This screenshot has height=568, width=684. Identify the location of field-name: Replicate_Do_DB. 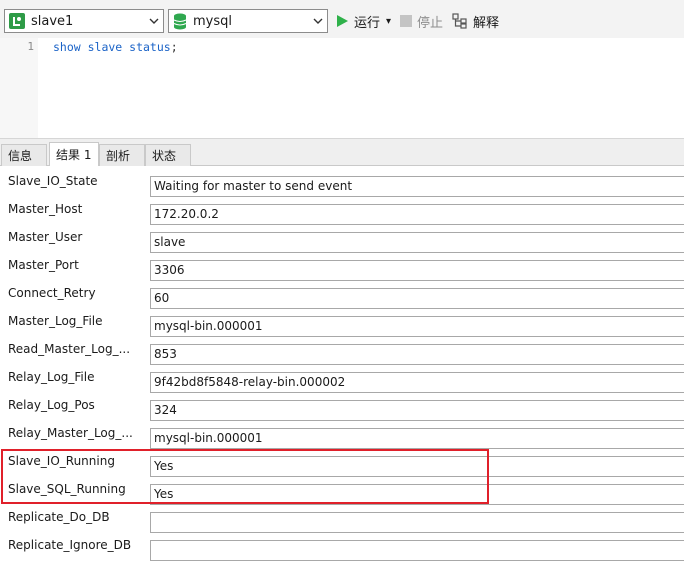
(59, 517).